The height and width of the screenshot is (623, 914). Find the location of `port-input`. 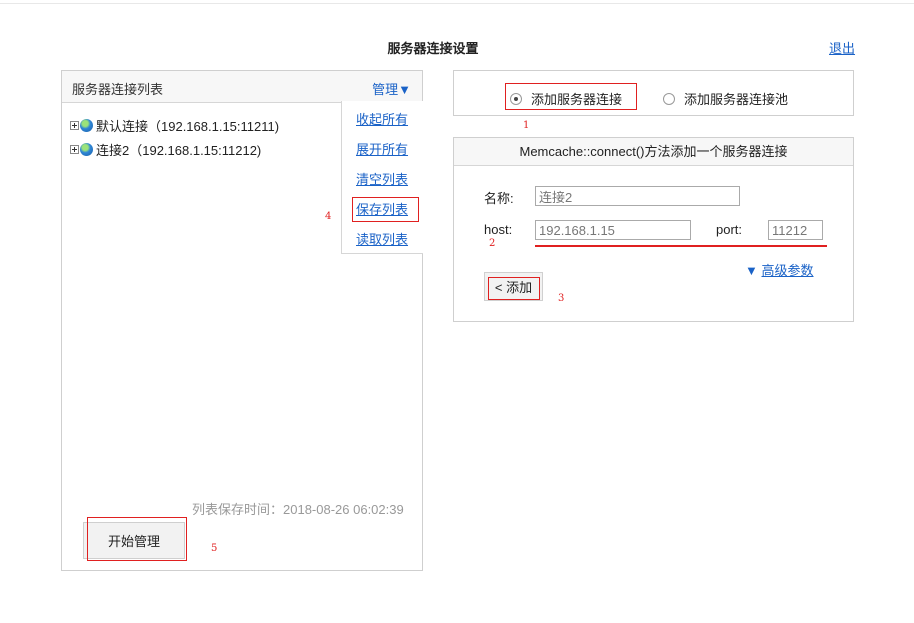

port-input is located at coordinates (795, 230).